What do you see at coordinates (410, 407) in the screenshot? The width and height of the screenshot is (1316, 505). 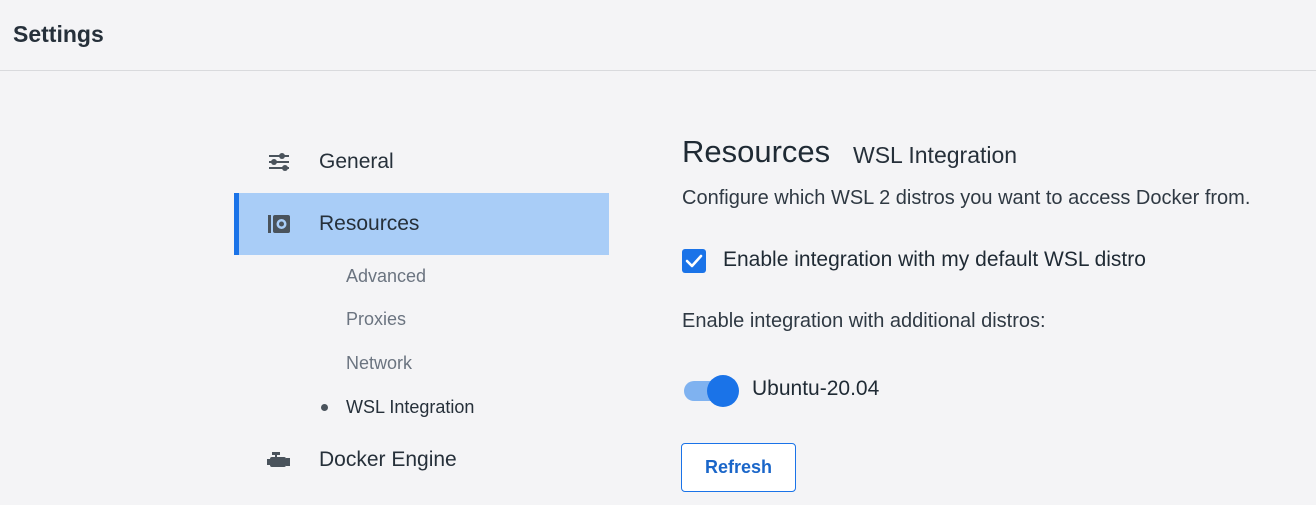 I see `sidebar-subitem-wsl-integration: WSL Integration` at bounding box center [410, 407].